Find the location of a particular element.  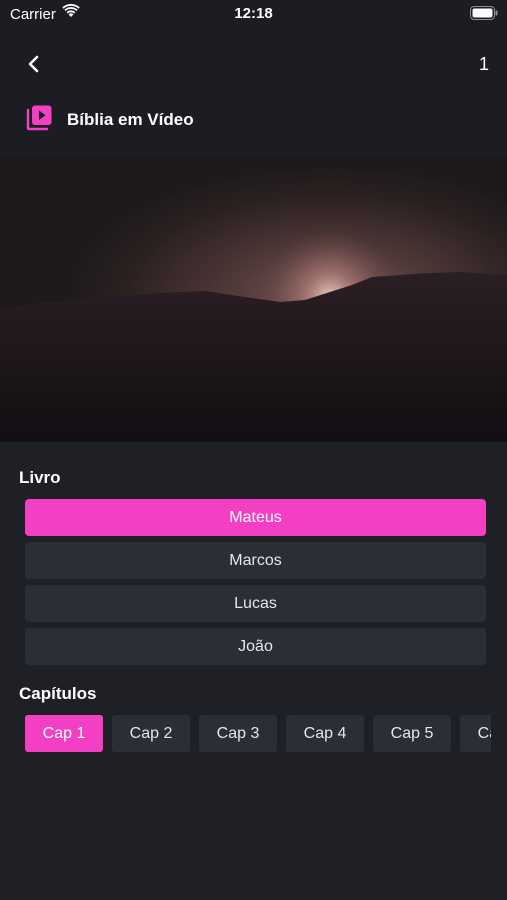

back-button is located at coordinates (34, 64).